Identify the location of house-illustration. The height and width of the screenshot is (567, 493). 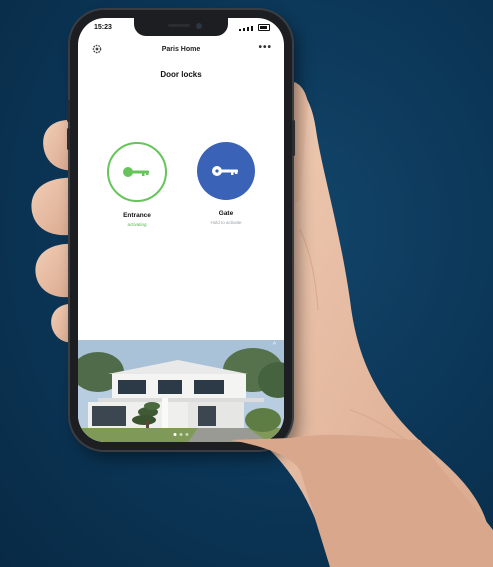
(181, 391).